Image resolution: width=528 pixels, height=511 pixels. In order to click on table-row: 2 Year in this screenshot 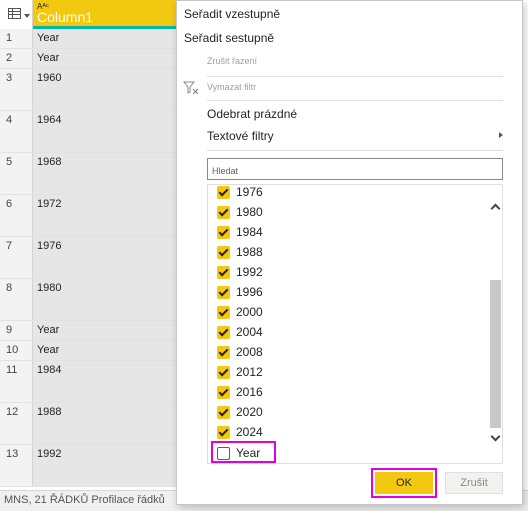, I will do `click(88, 59)`.